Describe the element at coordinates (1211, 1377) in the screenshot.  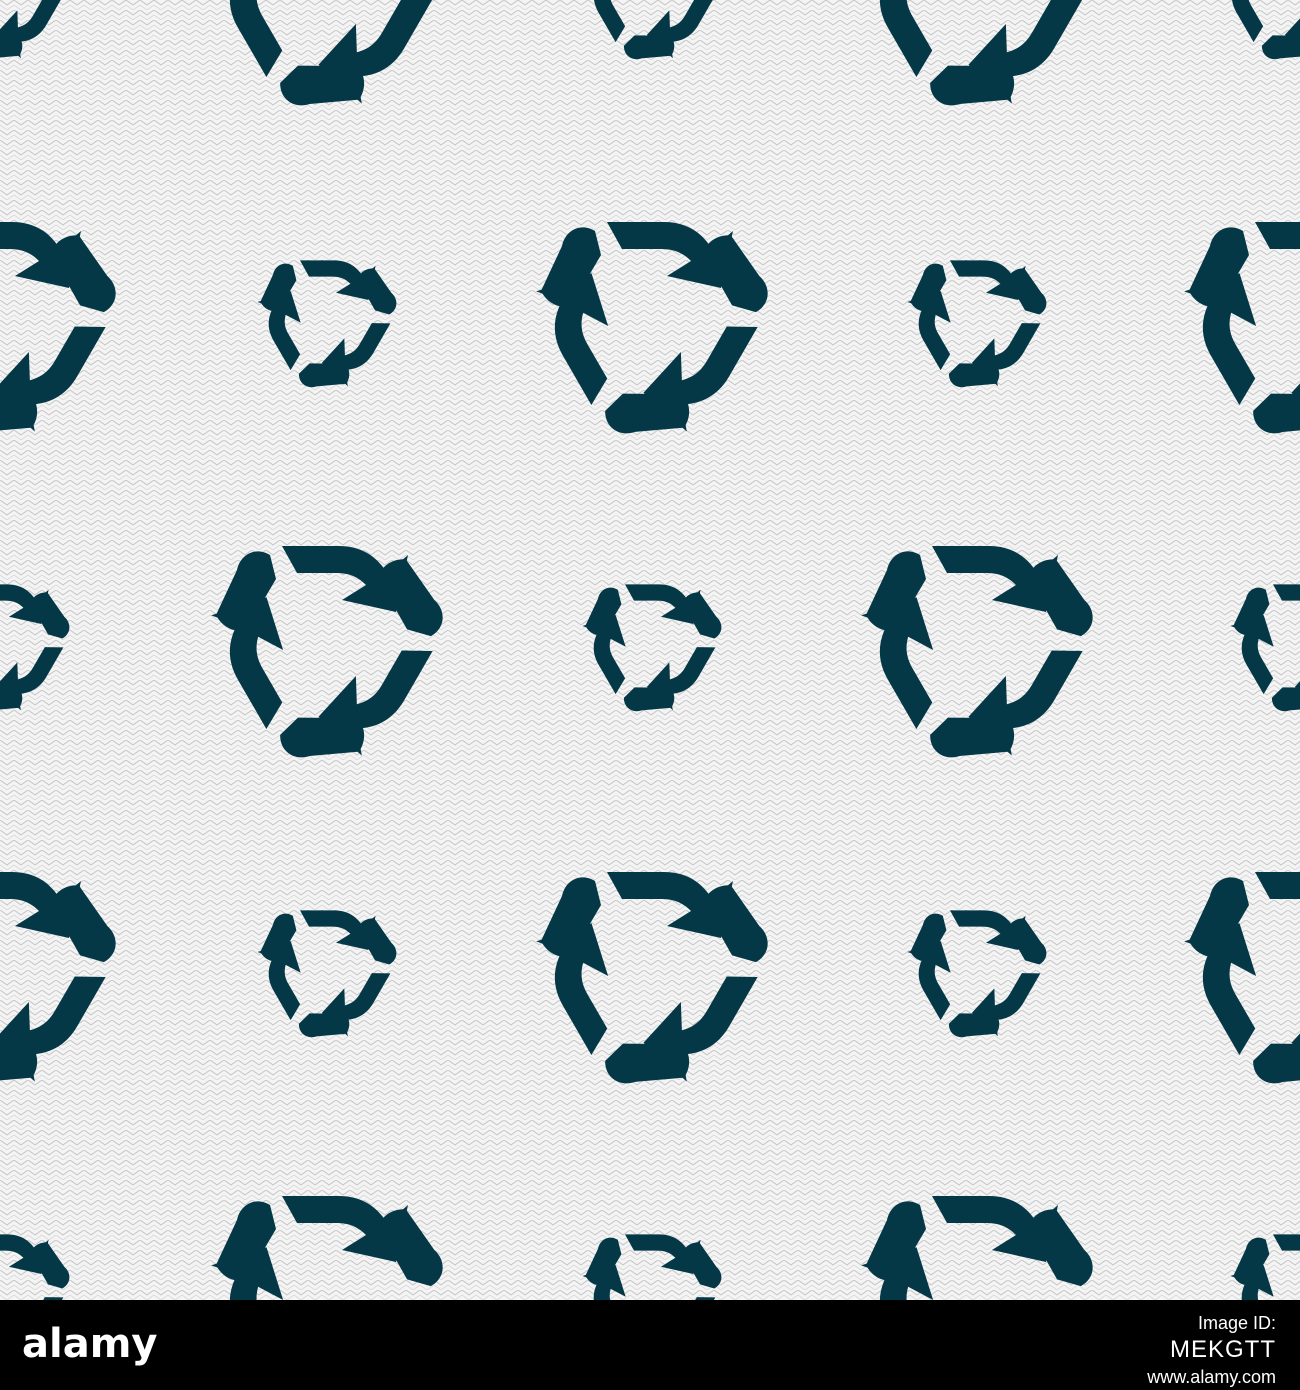
I see `image-site: www.alamy.com` at that location.